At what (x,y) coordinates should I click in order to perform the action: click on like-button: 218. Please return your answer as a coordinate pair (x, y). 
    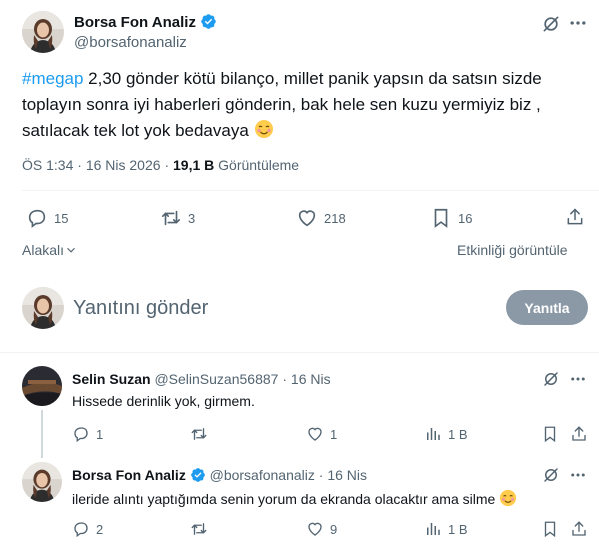
    Looking at the image, I should click on (321, 218).